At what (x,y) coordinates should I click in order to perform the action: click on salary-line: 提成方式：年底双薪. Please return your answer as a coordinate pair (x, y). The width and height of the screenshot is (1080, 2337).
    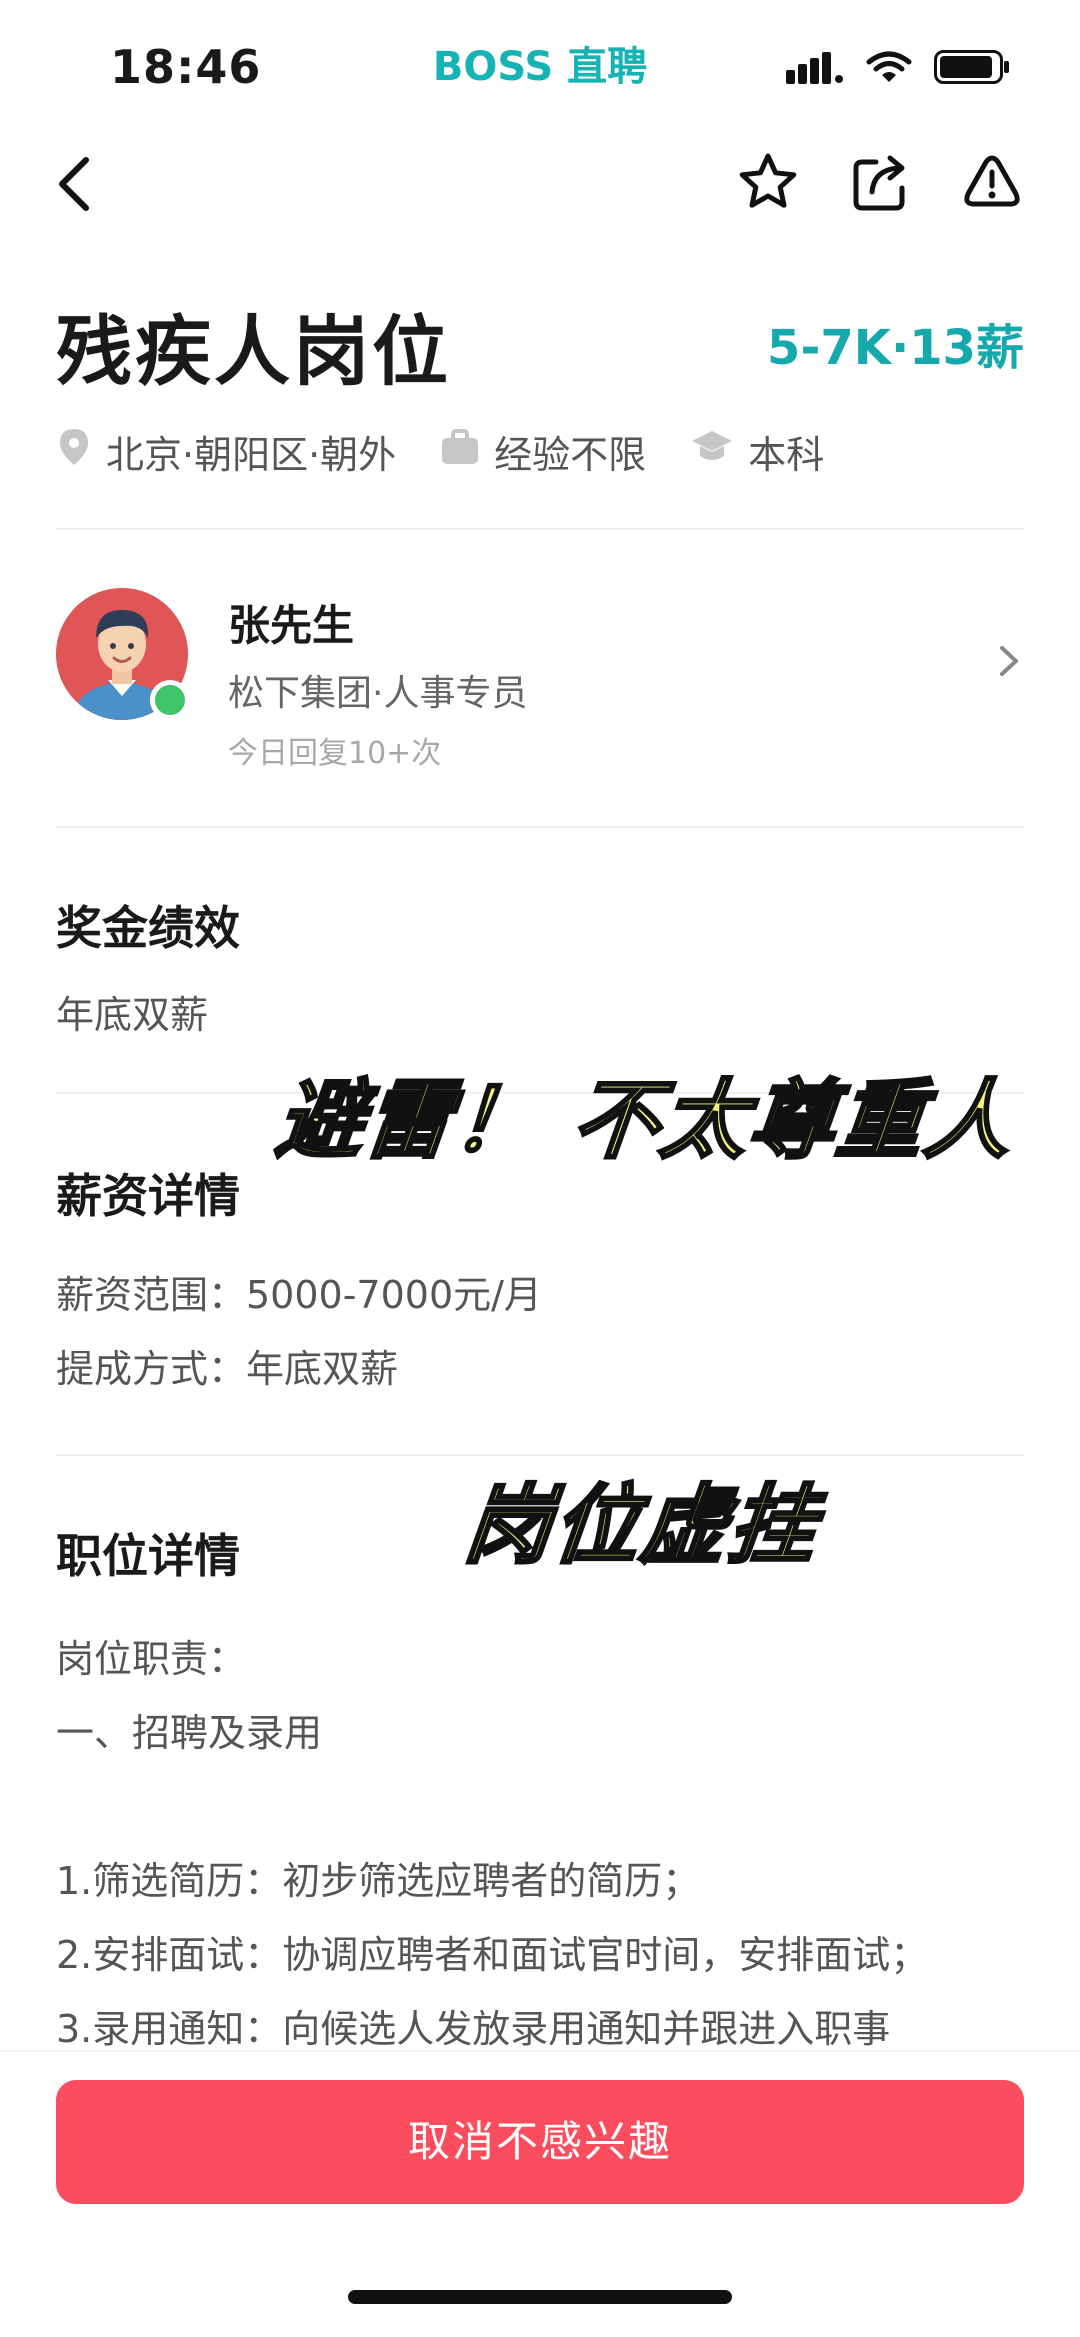
    Looking at the image, I should click on (227, 1369).